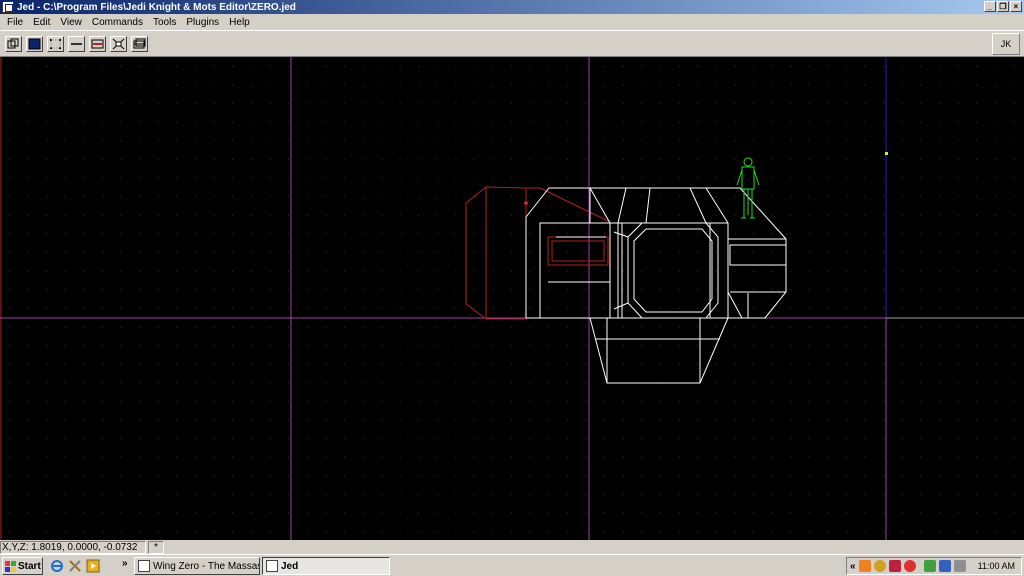 The width and height of the screenshot is (1024, 576). What do you see at coordinates (73, 547) in the screenshot?
I see `cursor-coordinates: X,Y,Z: 1.8019, 0.0000, -0.0732` at bounding box center [73, 547].